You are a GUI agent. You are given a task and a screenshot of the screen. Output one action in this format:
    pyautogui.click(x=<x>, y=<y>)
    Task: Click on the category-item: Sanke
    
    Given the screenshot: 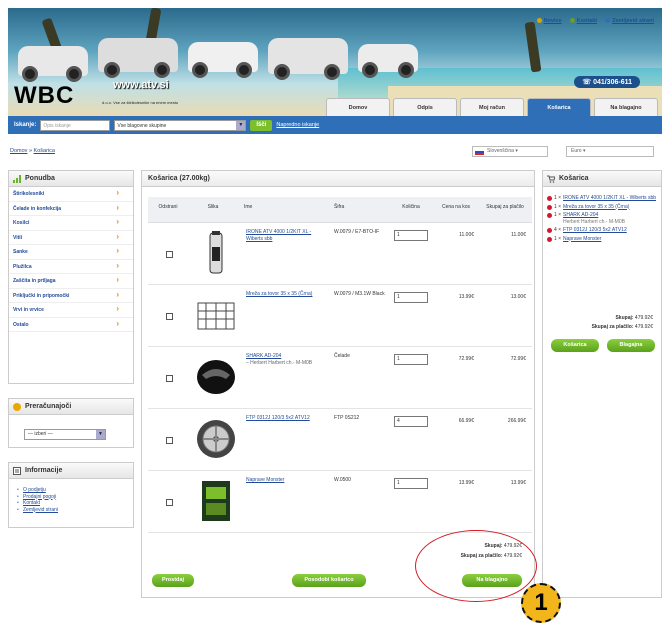 What is the action you would take?
    pyautogui.click(x=71, y=252)
    